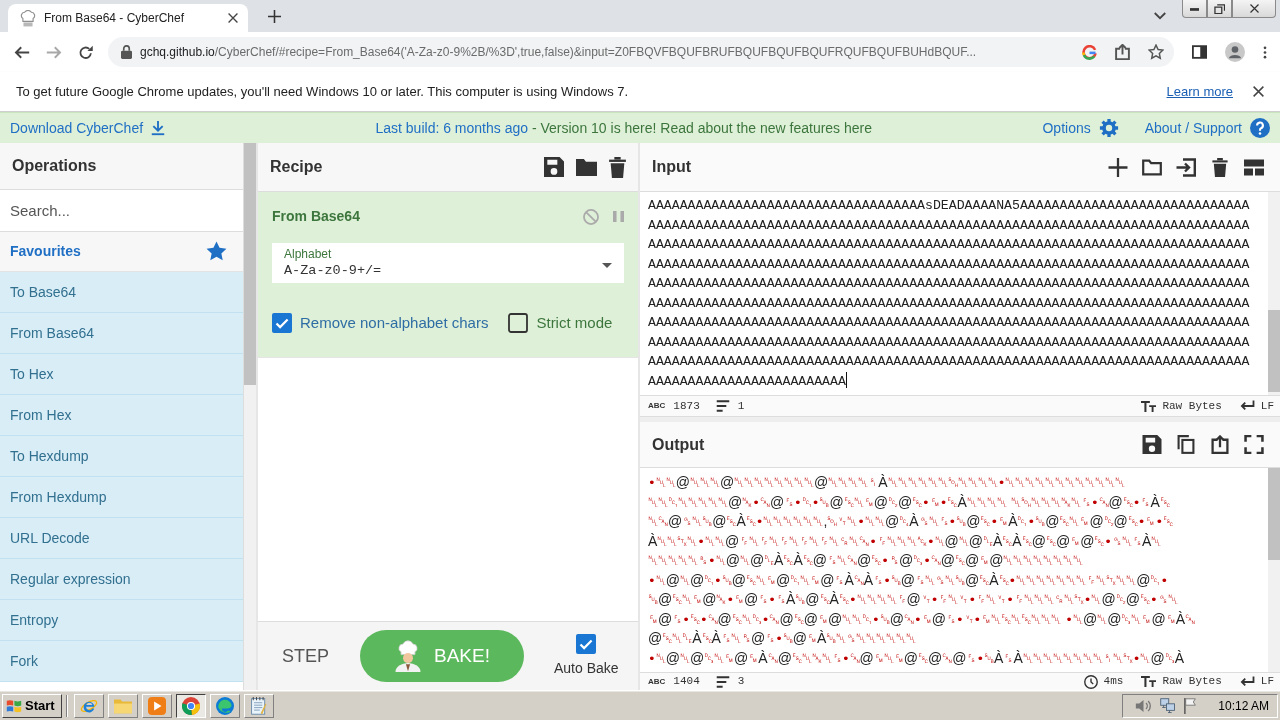  I want to click on layout-icon, so click(1254, 167).